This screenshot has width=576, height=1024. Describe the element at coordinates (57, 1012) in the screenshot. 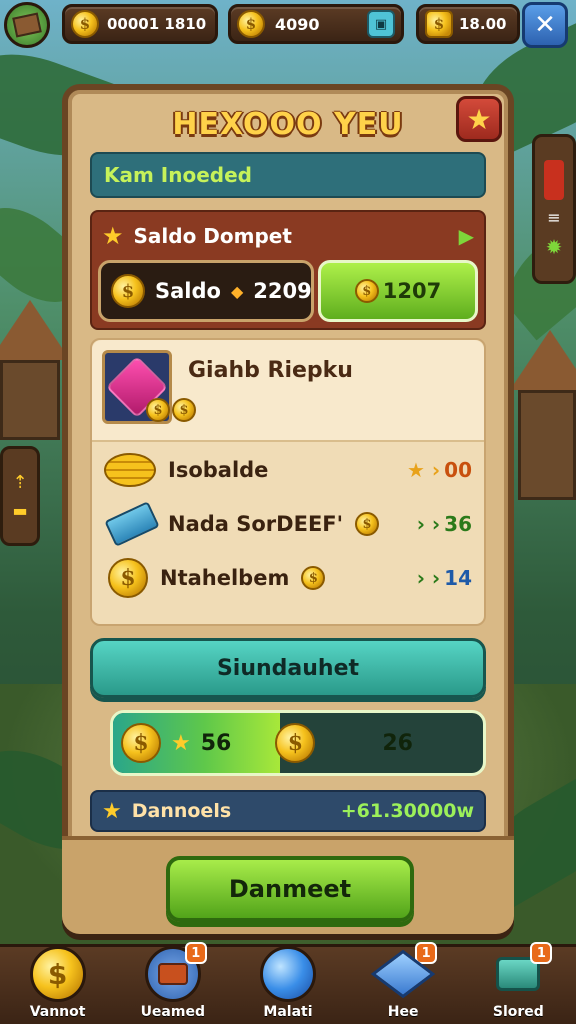

I see `nav-label: Vannot` at that location.